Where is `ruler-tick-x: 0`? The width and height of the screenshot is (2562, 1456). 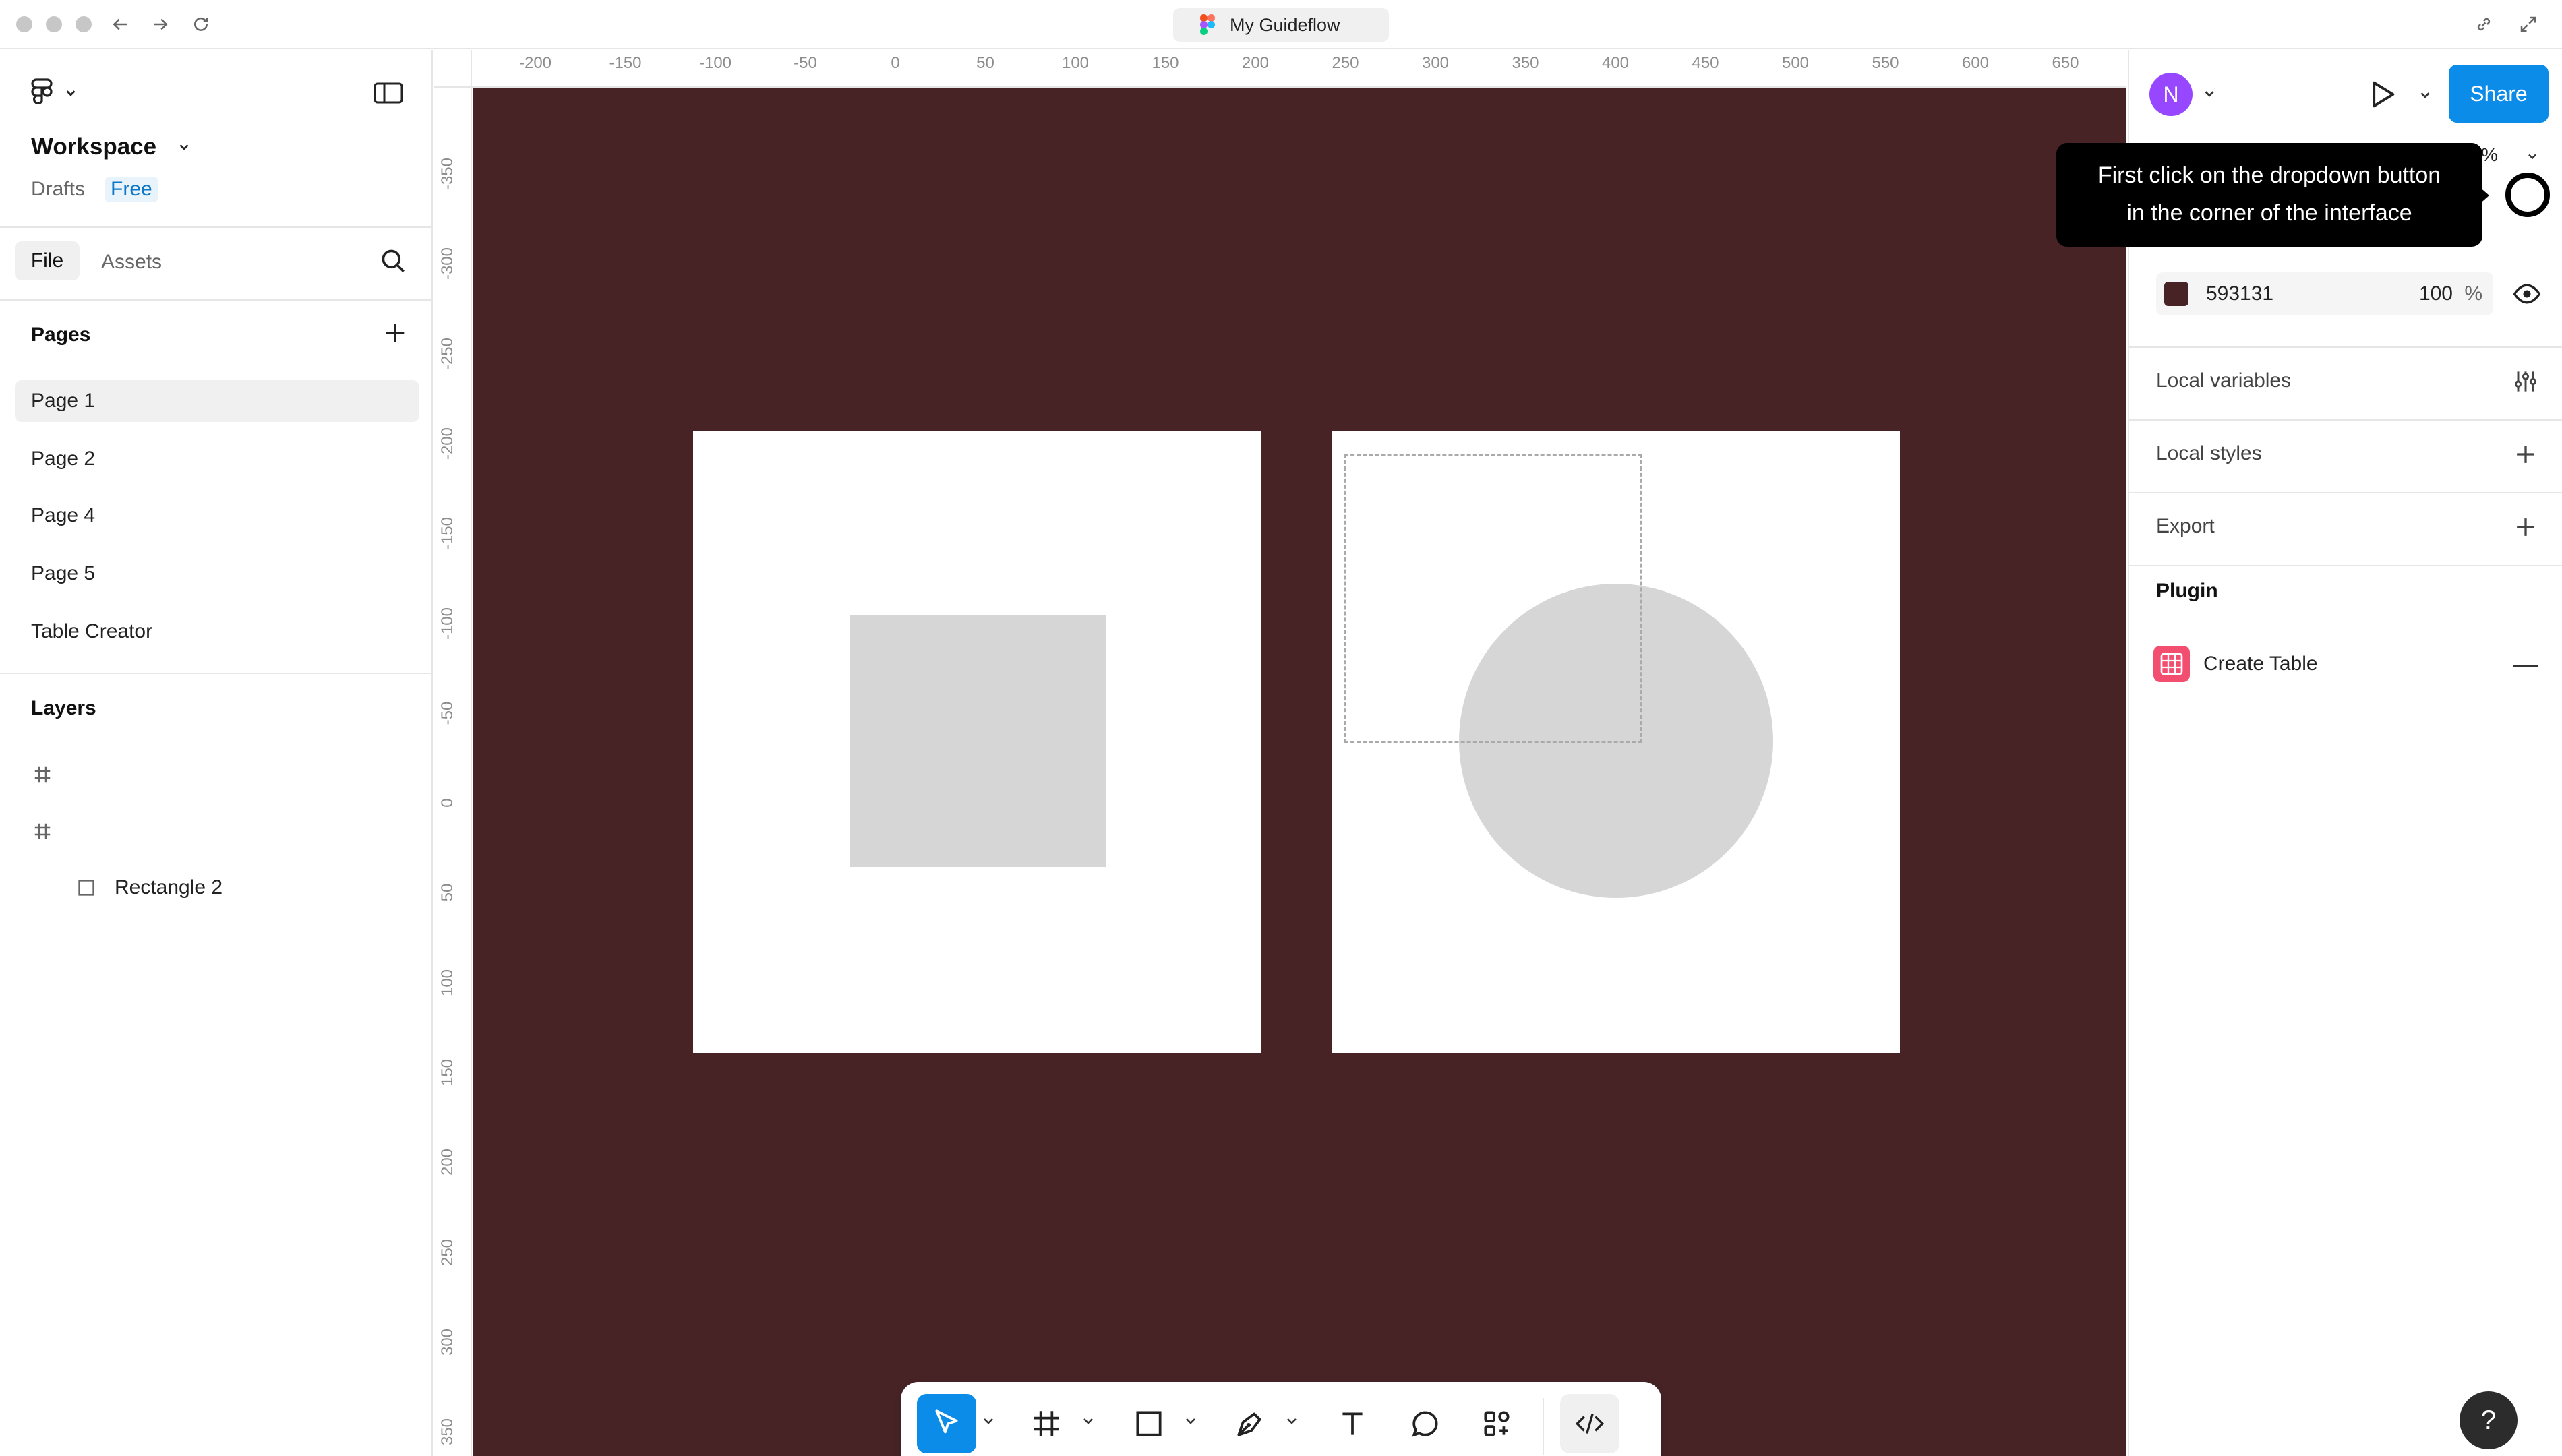
ruler-tick-x: 0 is located at coordinates (895, 63).